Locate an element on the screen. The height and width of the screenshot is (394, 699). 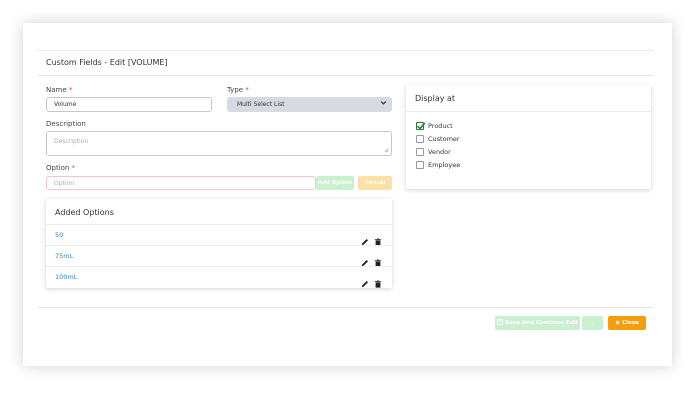
modal-title: Custom Fields - Edit [VOLUME] is located at coordinates (107, 62).